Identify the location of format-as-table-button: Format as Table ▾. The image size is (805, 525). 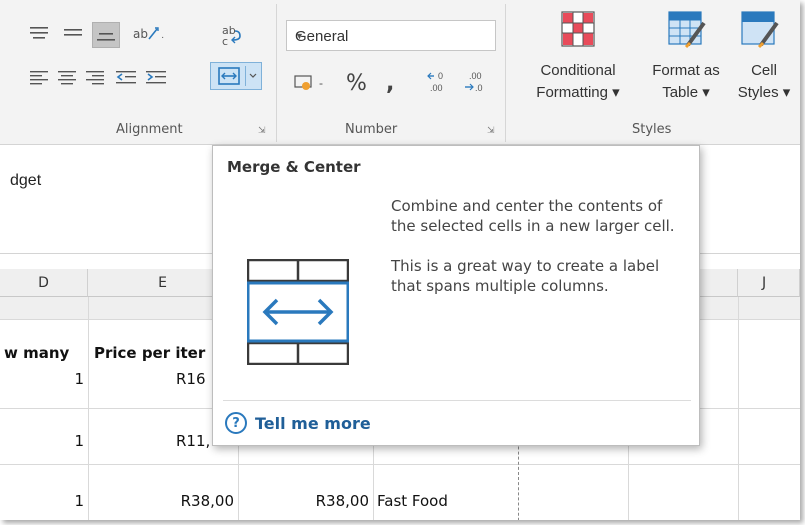
(686, 82).